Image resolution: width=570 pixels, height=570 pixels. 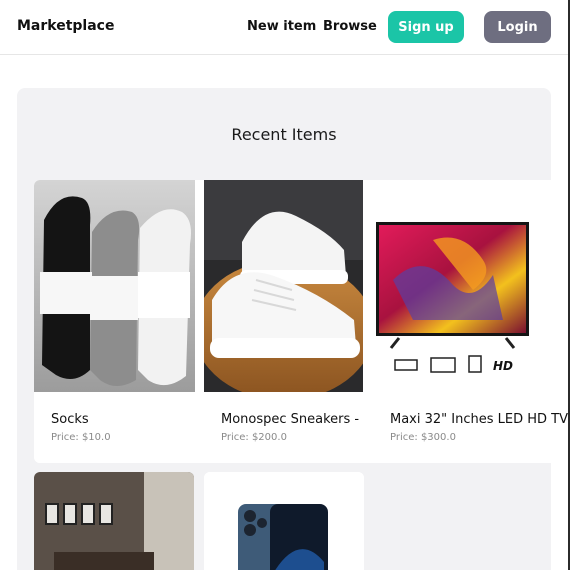 I want to click on item-card-phone, so click(x=284, y=521).